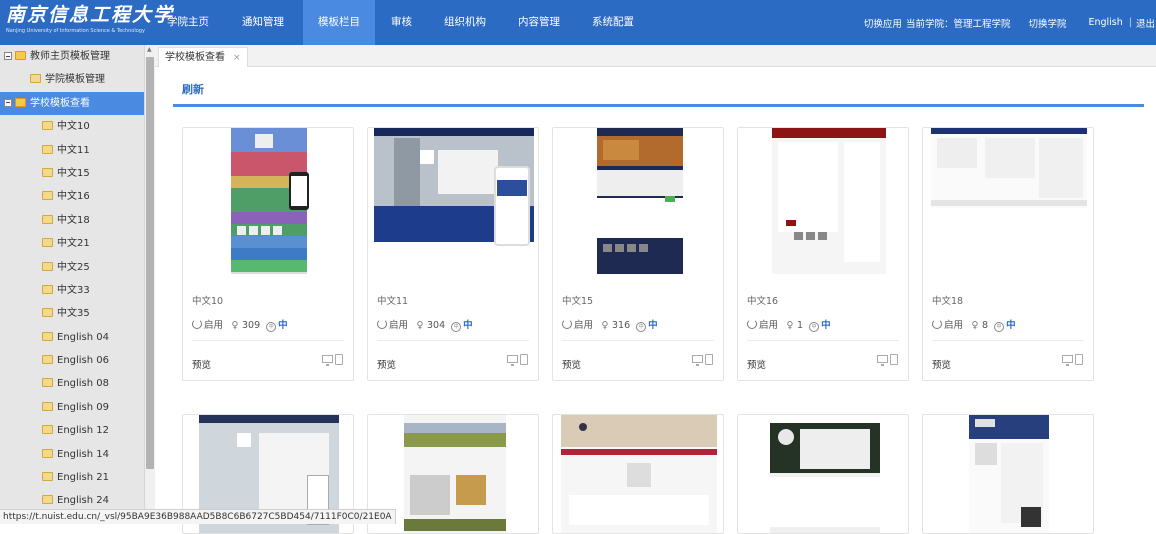 Image resolution: width=1156 pixels, height=534 pixels. What do you see at coordinates (75, 80) in the screenshot?
I see `tree-node-label: 学院模板管理` at bounding box center [75, 80].